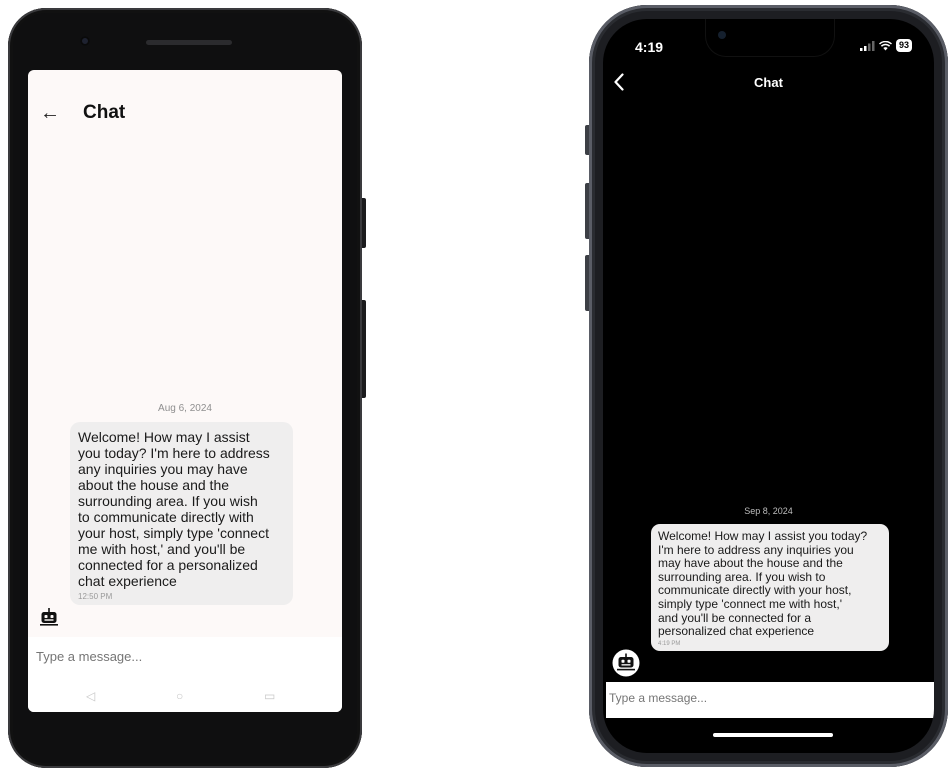  Describe the element at coordinates (587, 211) in the screenshot. I see `volume-up-button` at that location.